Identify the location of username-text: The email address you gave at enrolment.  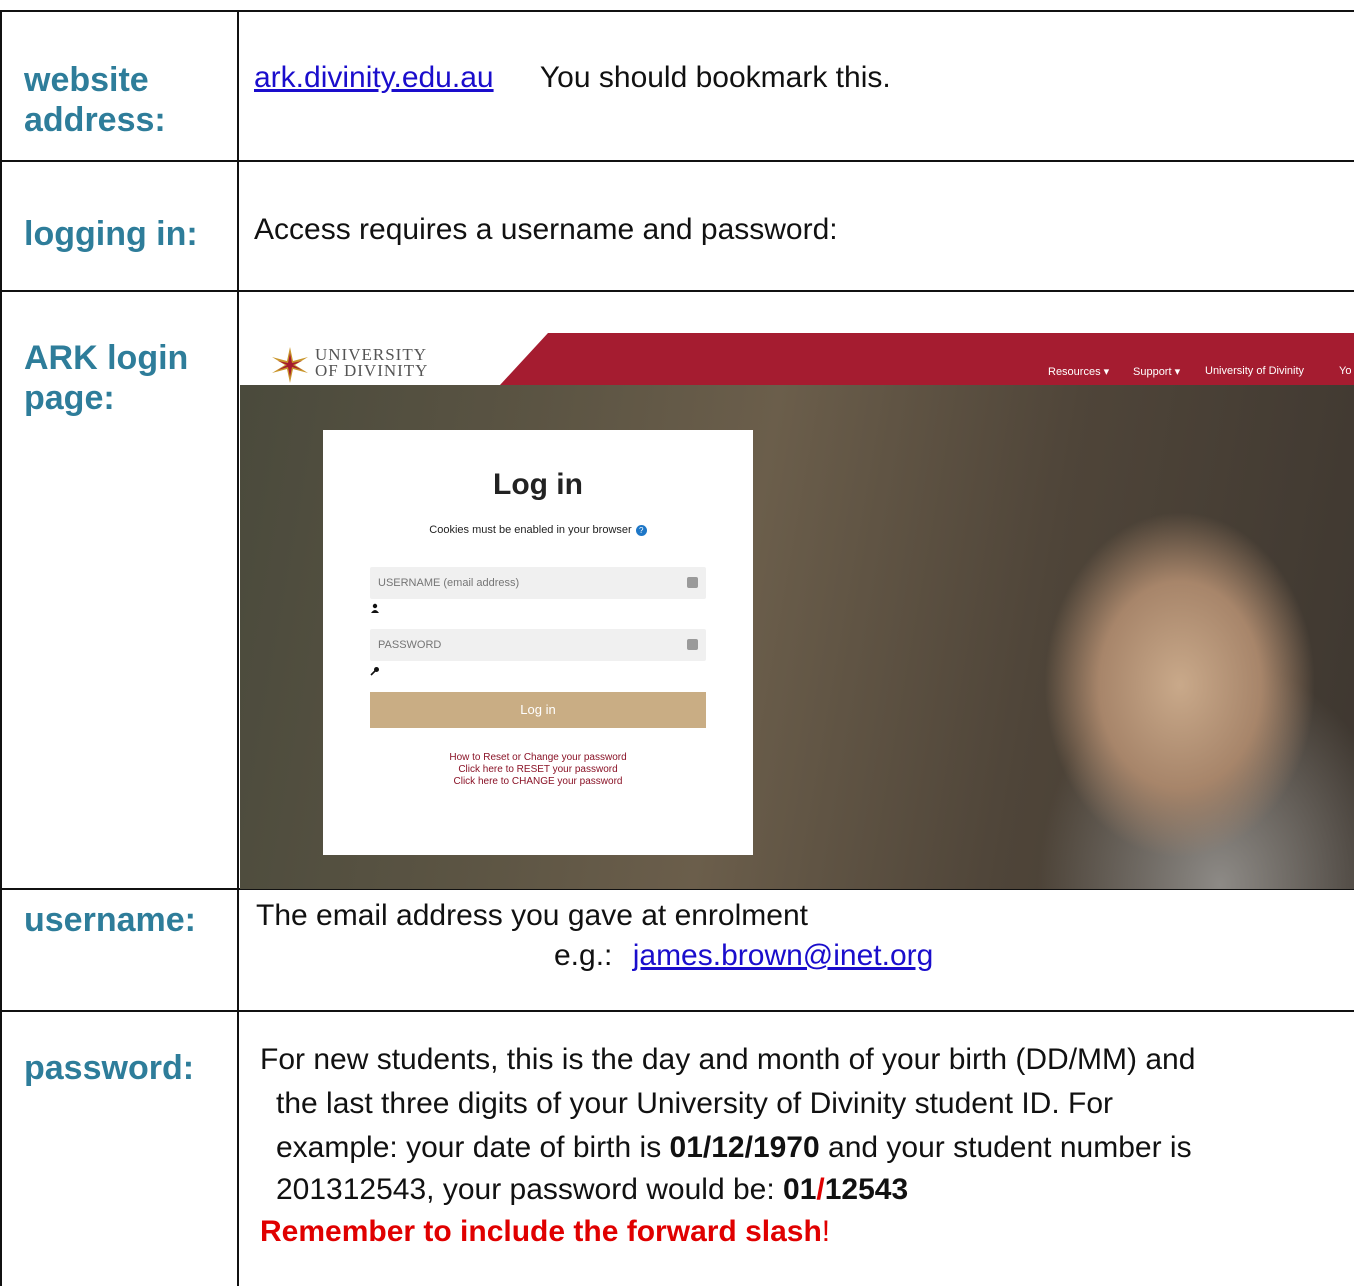
(532, 915).